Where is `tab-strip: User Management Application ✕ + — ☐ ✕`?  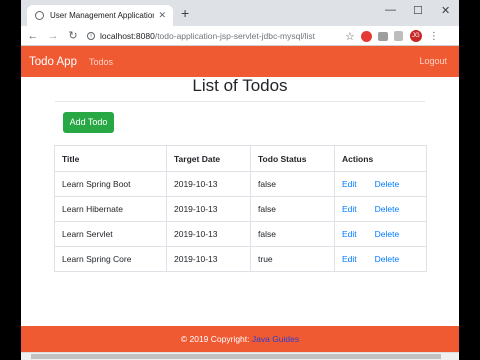
tab-strip: User Management Application ✕ + — ☐ ✕ is located at coordinates (240, 13).